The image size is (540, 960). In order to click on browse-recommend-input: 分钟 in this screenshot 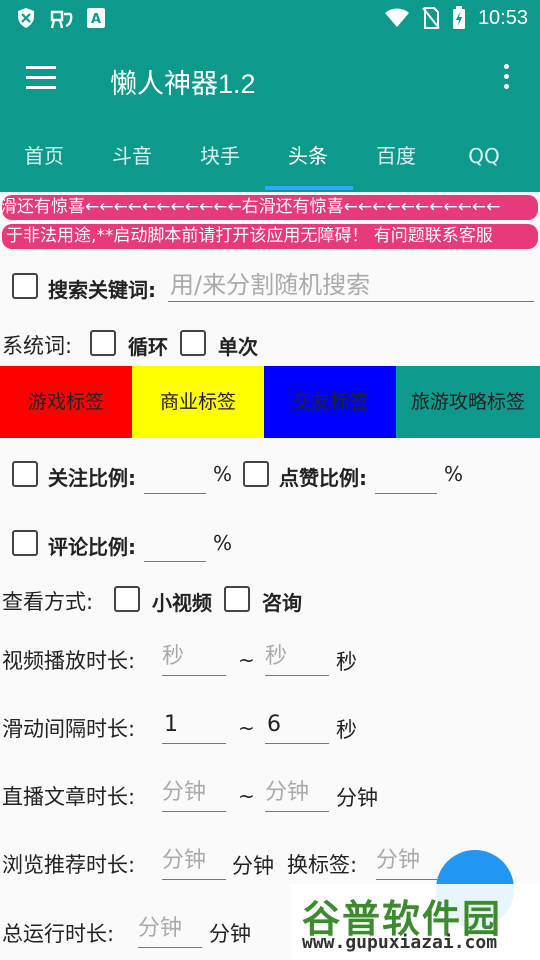, I will do `click(194, 863)`.